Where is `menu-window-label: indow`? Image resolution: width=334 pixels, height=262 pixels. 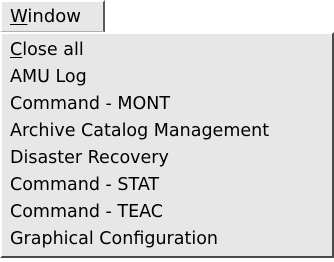
menu-window-label: indow is located at coordinates (54, 16).